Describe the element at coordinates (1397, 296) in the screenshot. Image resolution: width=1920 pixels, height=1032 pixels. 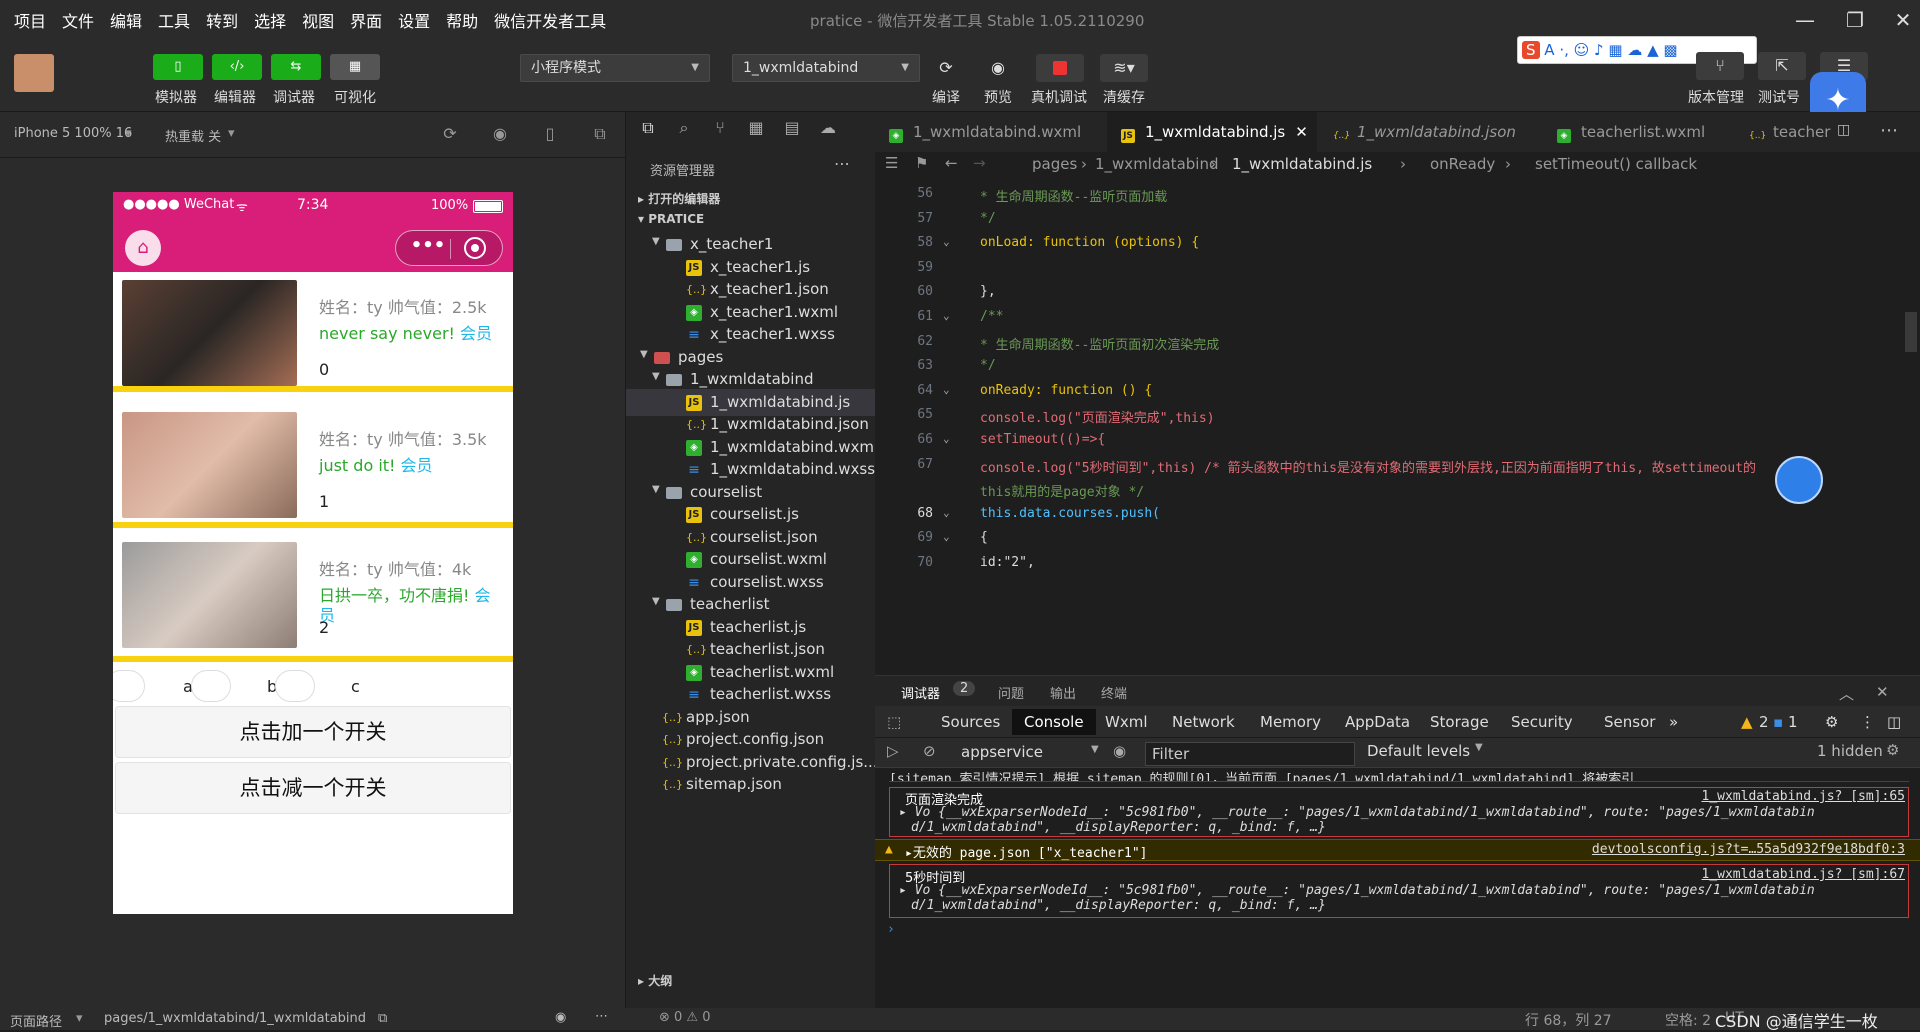
I see `code-line: 60},` at that location.